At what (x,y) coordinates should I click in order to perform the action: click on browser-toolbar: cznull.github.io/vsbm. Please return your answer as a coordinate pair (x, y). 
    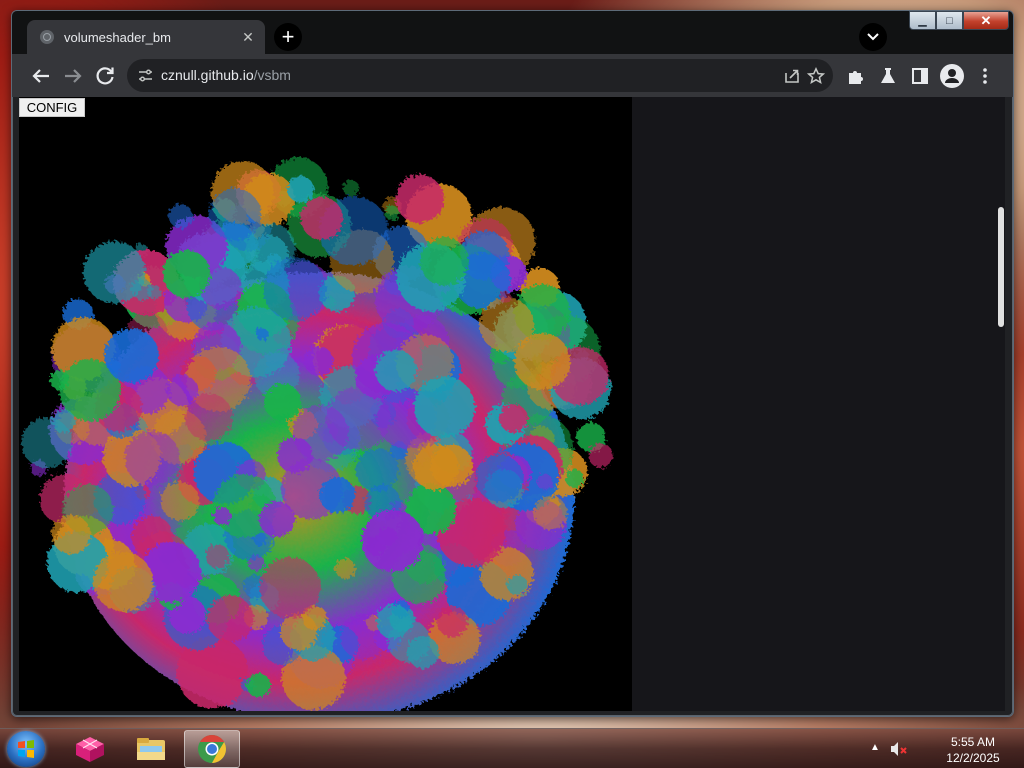
    Looking at the image, I should click on (512, 75).